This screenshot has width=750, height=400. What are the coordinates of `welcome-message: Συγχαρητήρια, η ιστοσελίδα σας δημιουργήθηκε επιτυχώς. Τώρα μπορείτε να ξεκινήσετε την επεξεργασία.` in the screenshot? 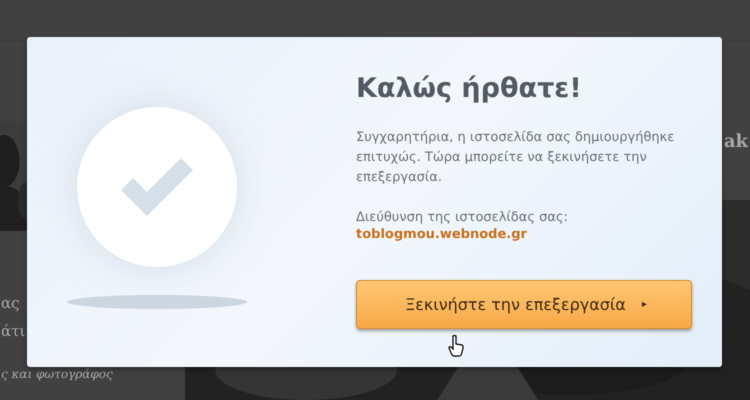 It's located at (516, 158).